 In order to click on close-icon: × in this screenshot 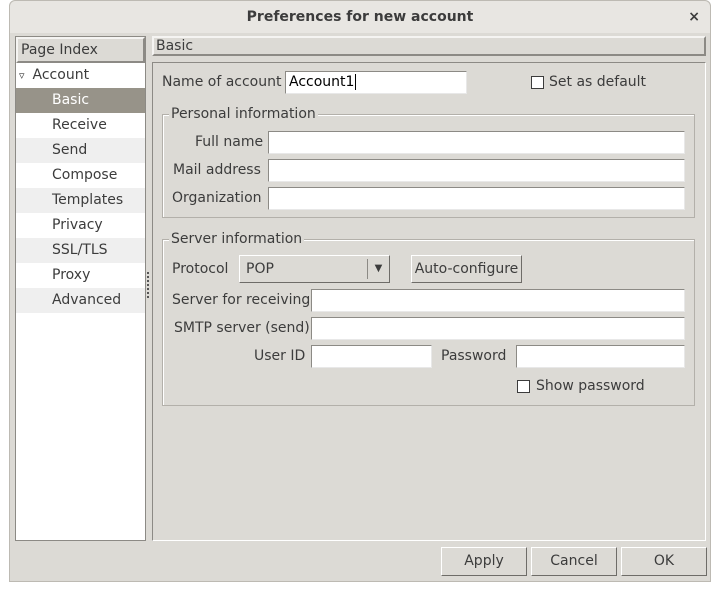, I will do `click(694, 17)`.